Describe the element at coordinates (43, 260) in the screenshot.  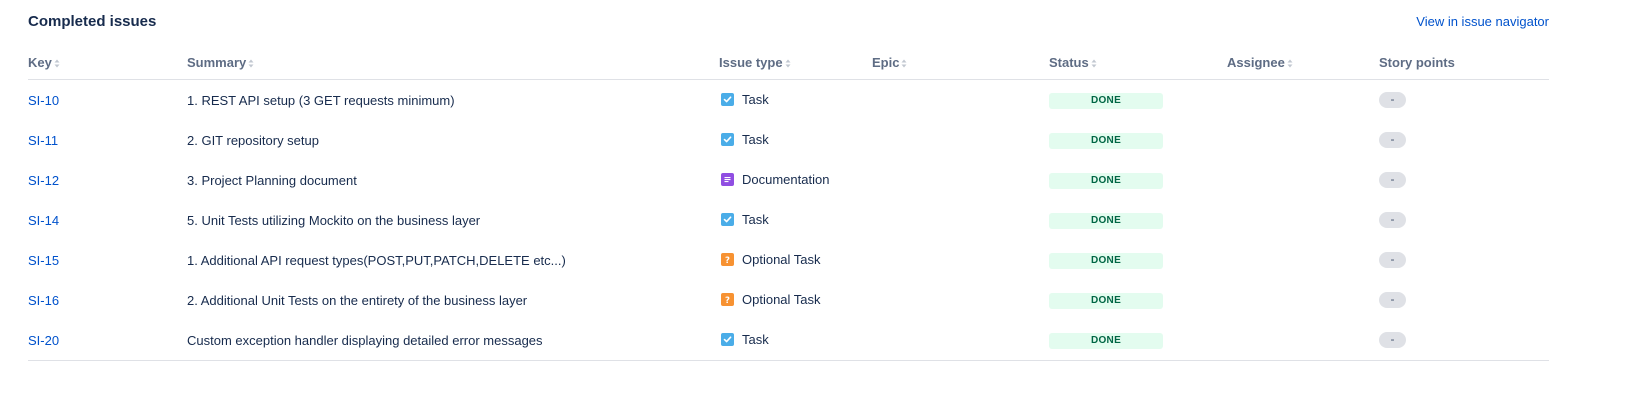
I see `issue-key-link: SI-15` at that location.